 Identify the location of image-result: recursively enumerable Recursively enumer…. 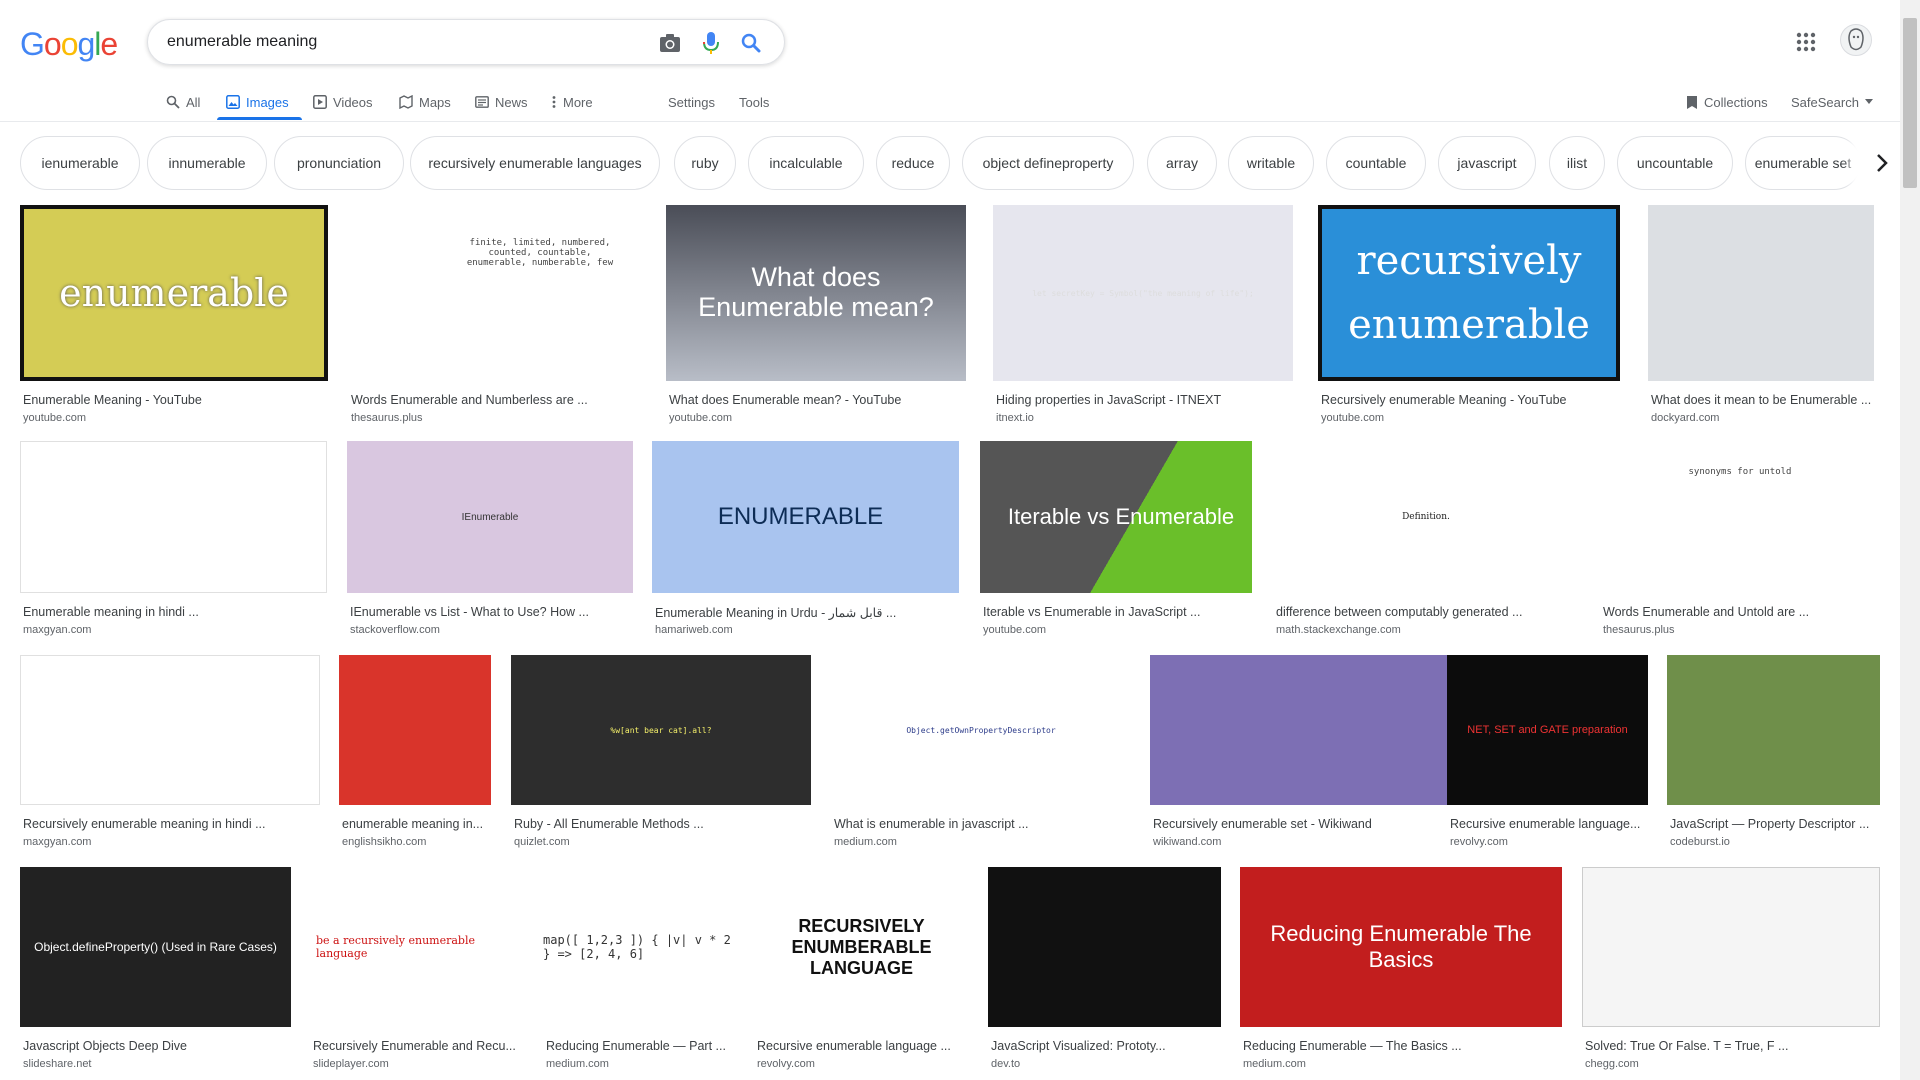
(1469, 318).